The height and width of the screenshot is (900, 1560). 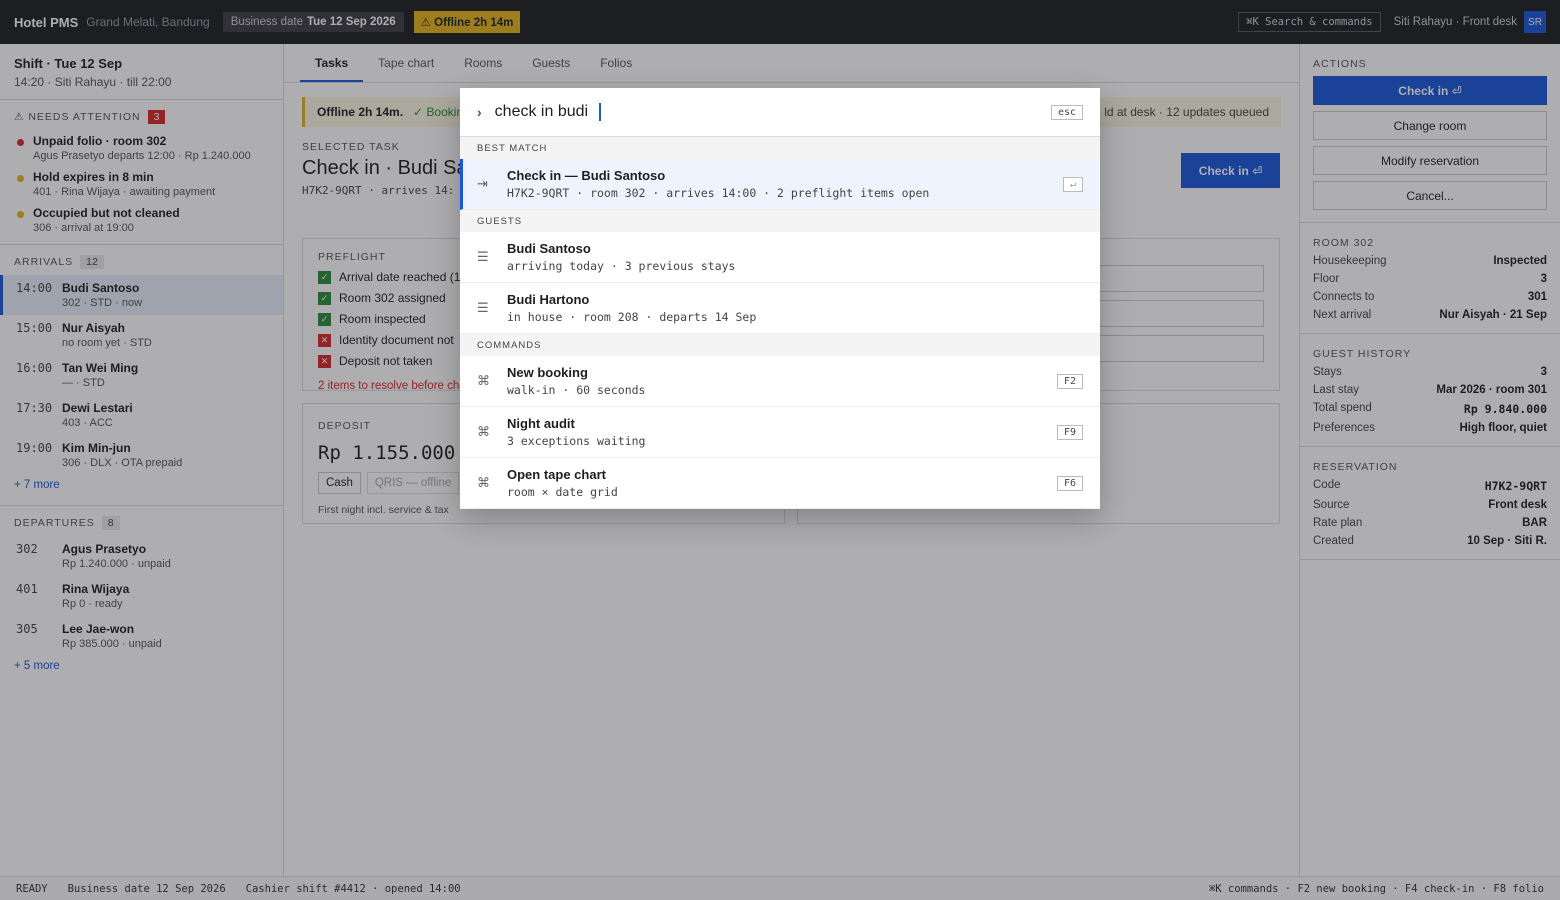 What do you see at coordinates (548, 299) in the screenshot?
I see `palette-item-title: Budi Hartono` at bounding box center [548, 299].